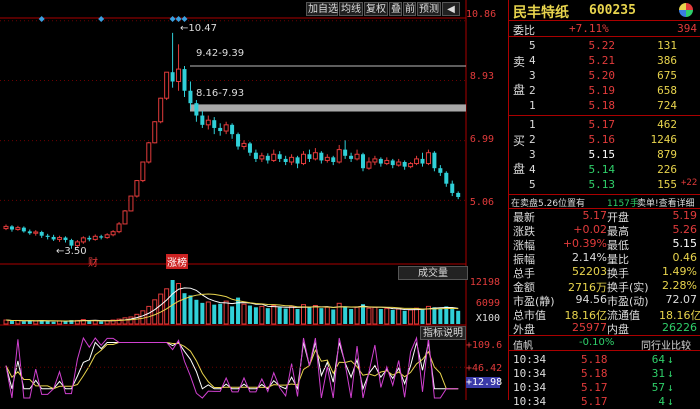  What do you see at coordinates (604, 185) in the screenshot?
I see `bid-row: 5 5.13 155 +22` at bounding box center [604, 185].